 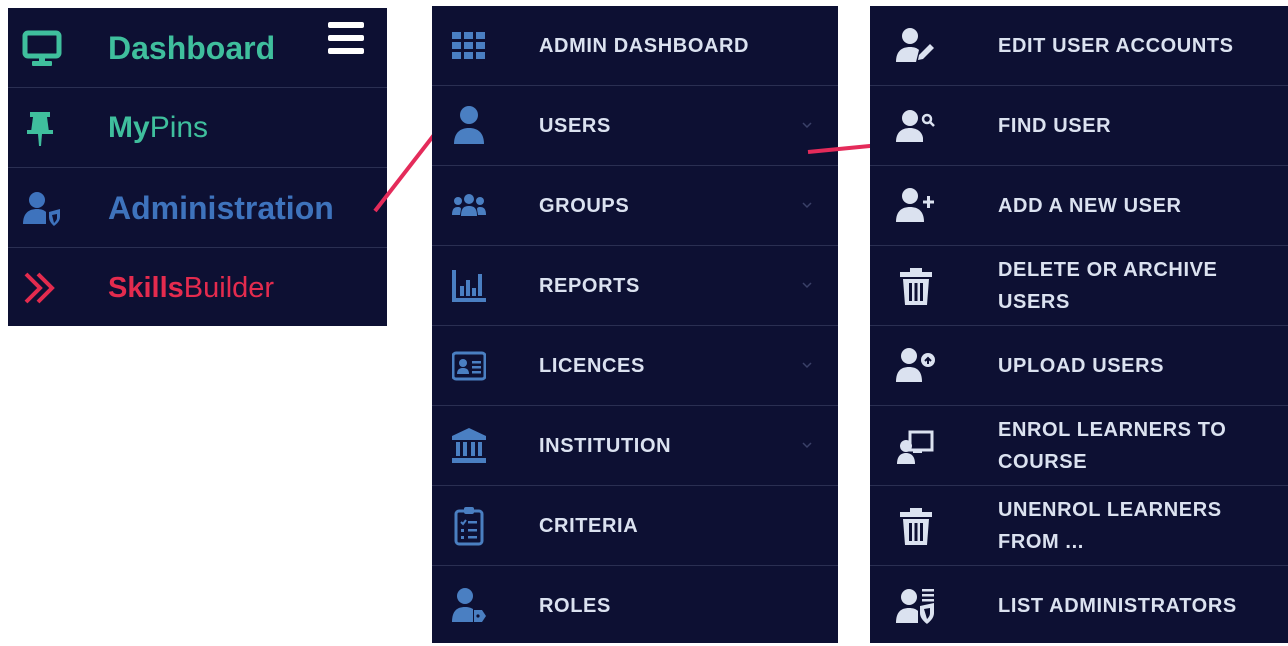 What do you see at coordinates (915, 606) in the screenshot?
I see `user-shield-list-icon` at bounding box center [915, 606].